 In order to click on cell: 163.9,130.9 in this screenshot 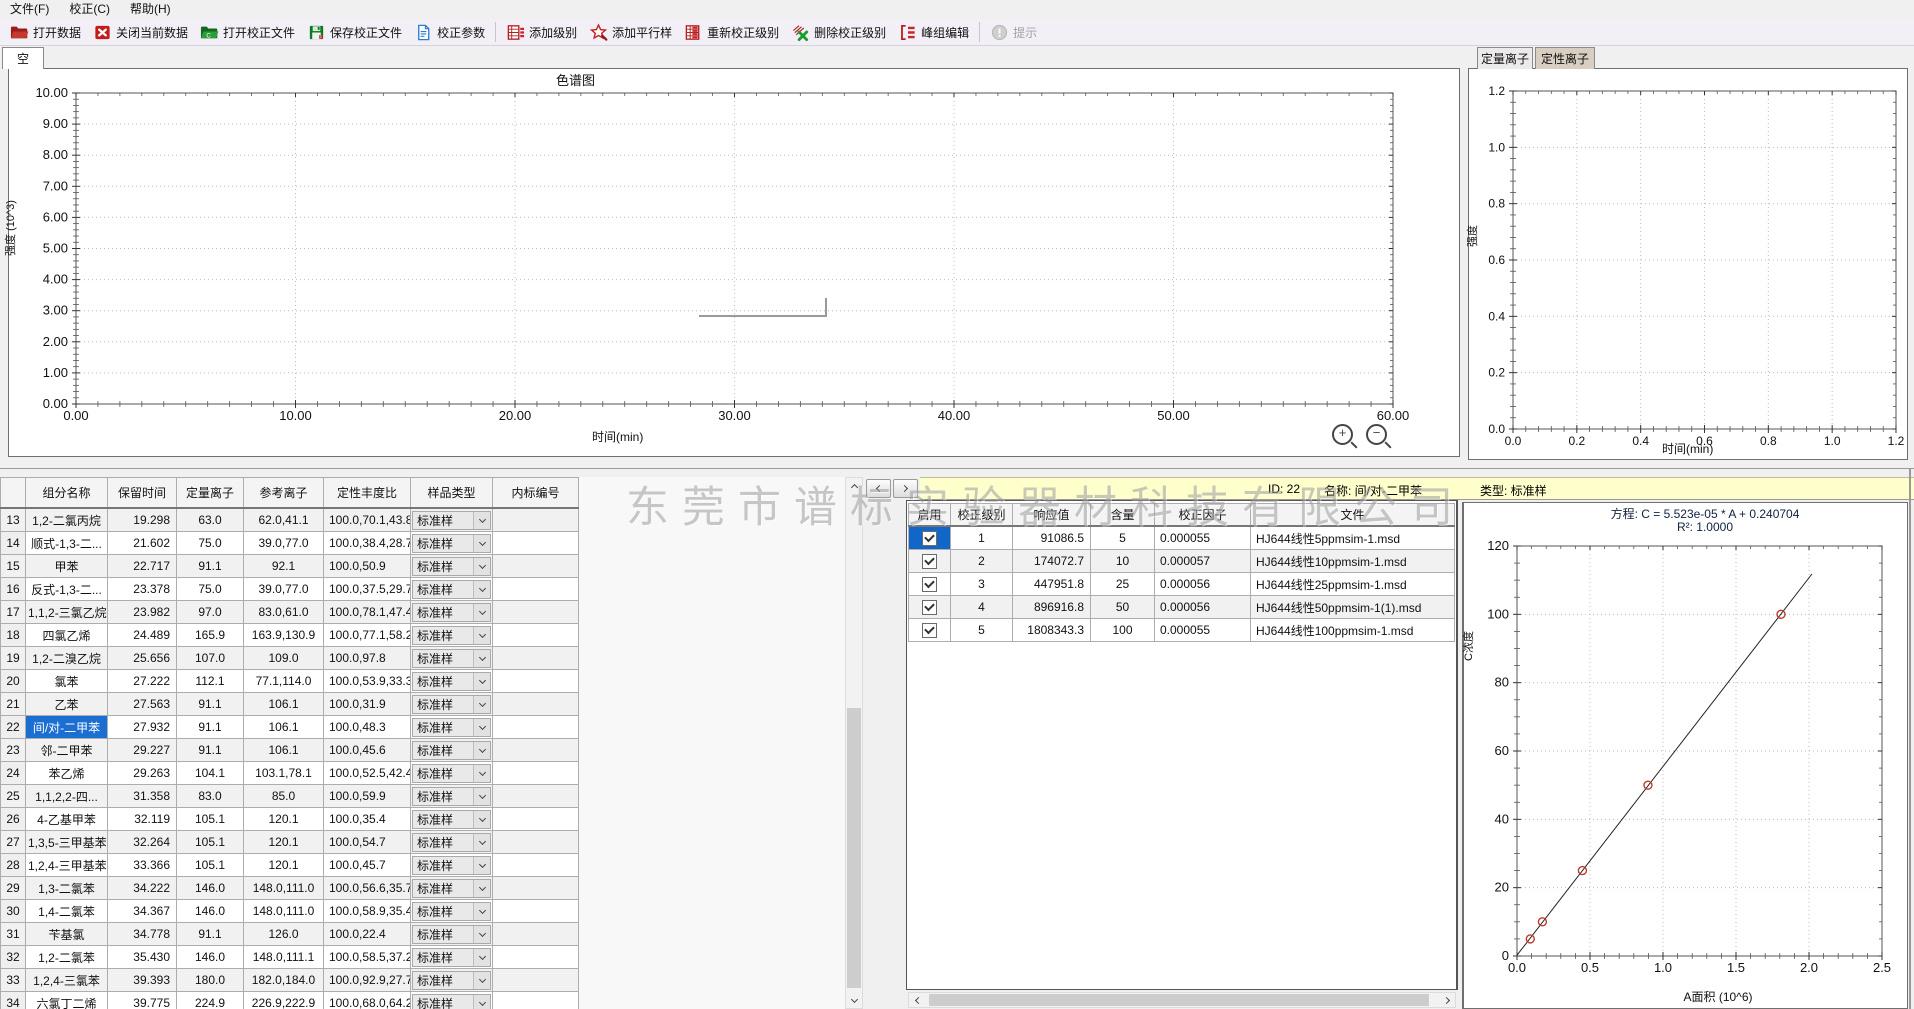, I will do `click(283, 635)`.